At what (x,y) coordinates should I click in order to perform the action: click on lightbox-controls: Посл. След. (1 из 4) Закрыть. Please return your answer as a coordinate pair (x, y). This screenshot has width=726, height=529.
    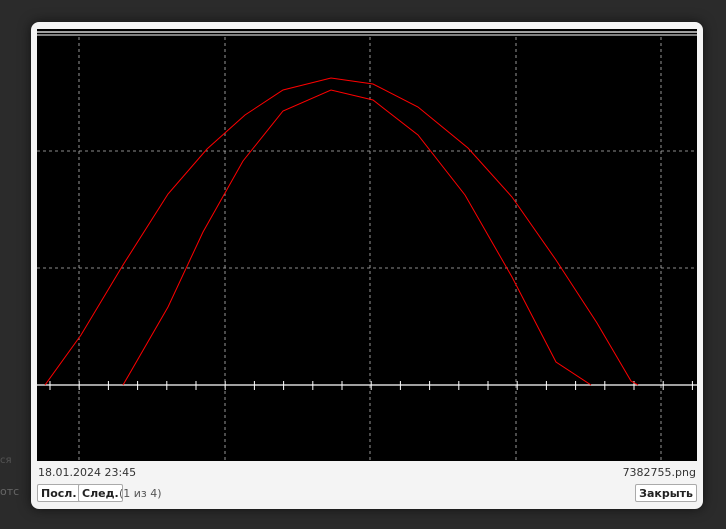
    Looking at the image, I should click on (367, 494).